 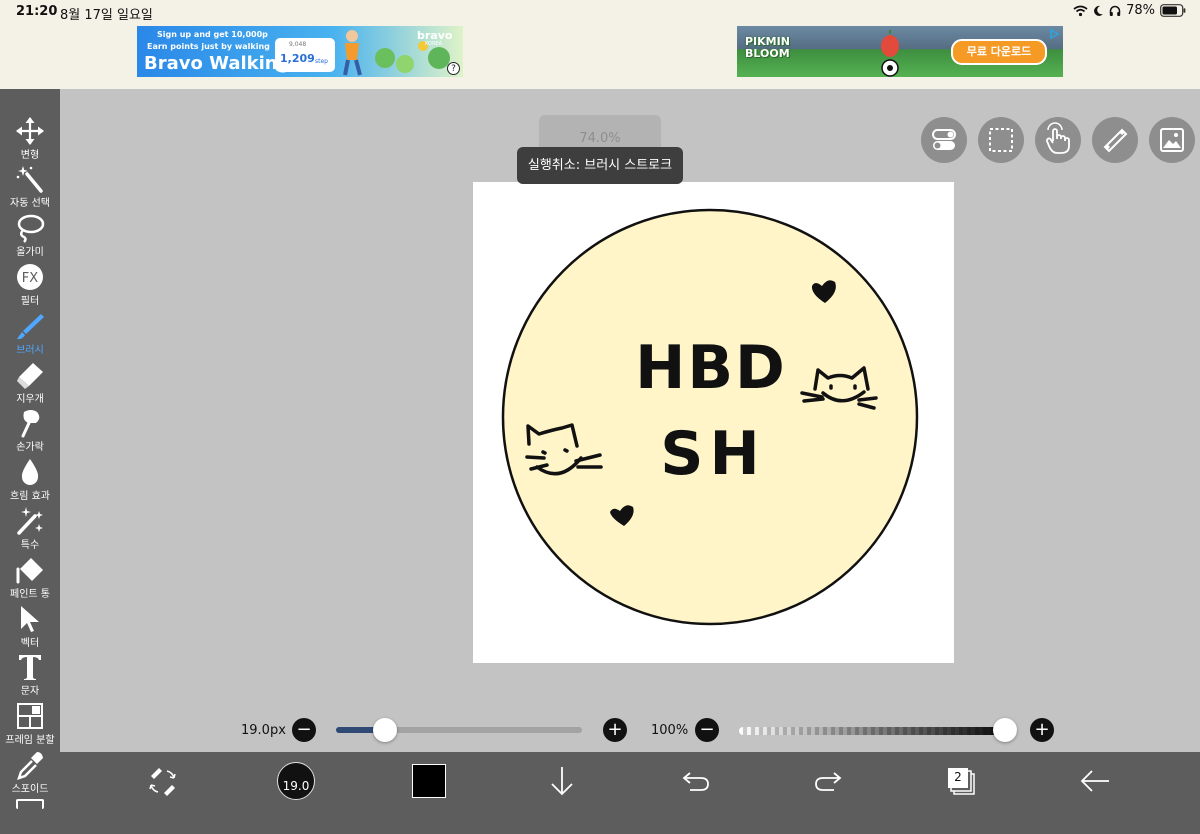 I want to click on tool-eyedropper: 스포이드, so click(x=30, y=772).